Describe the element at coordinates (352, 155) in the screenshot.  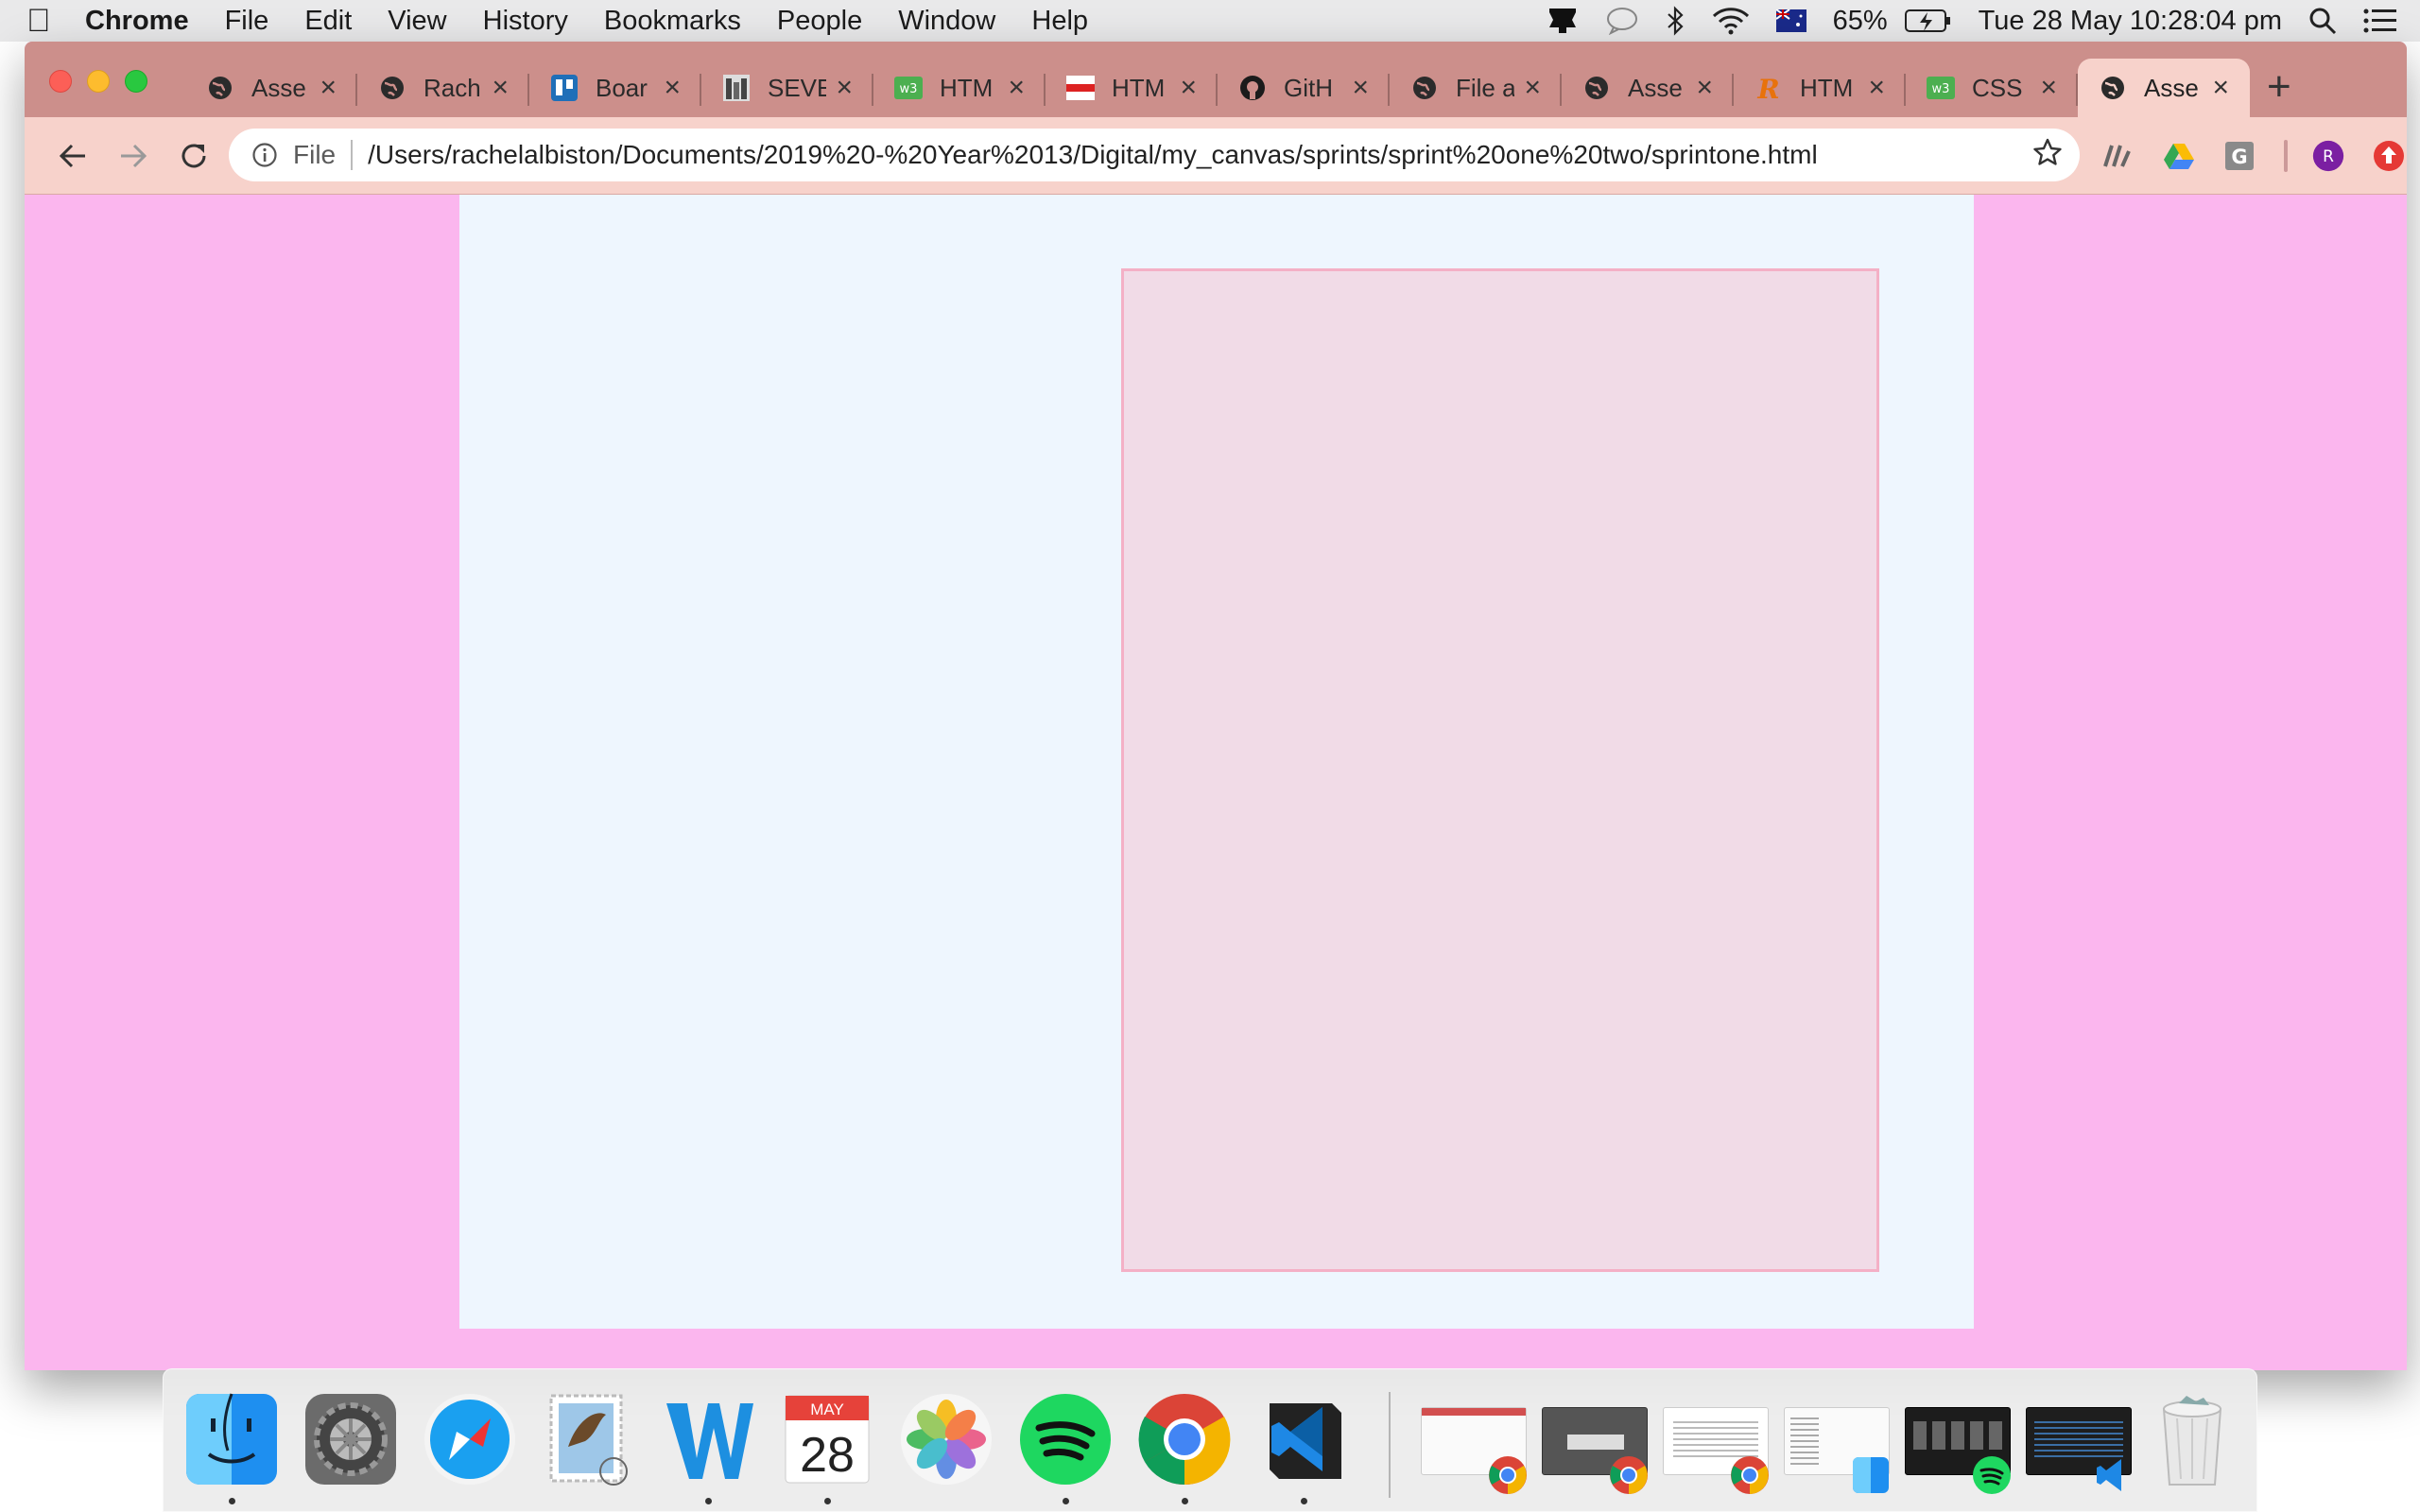
I see `url-separator` at that location.